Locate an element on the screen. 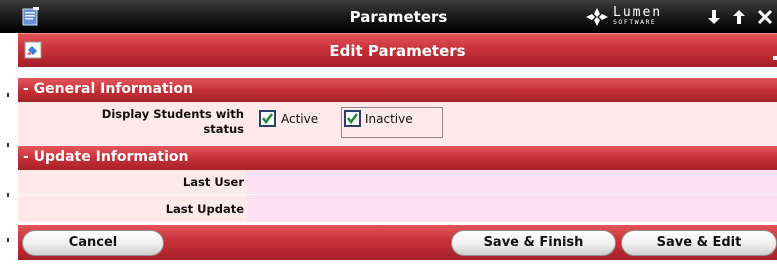 Image resolution: width=777 pixels, height=265 pixels. last-user-label: Last User is located at coordinates (213, 182).